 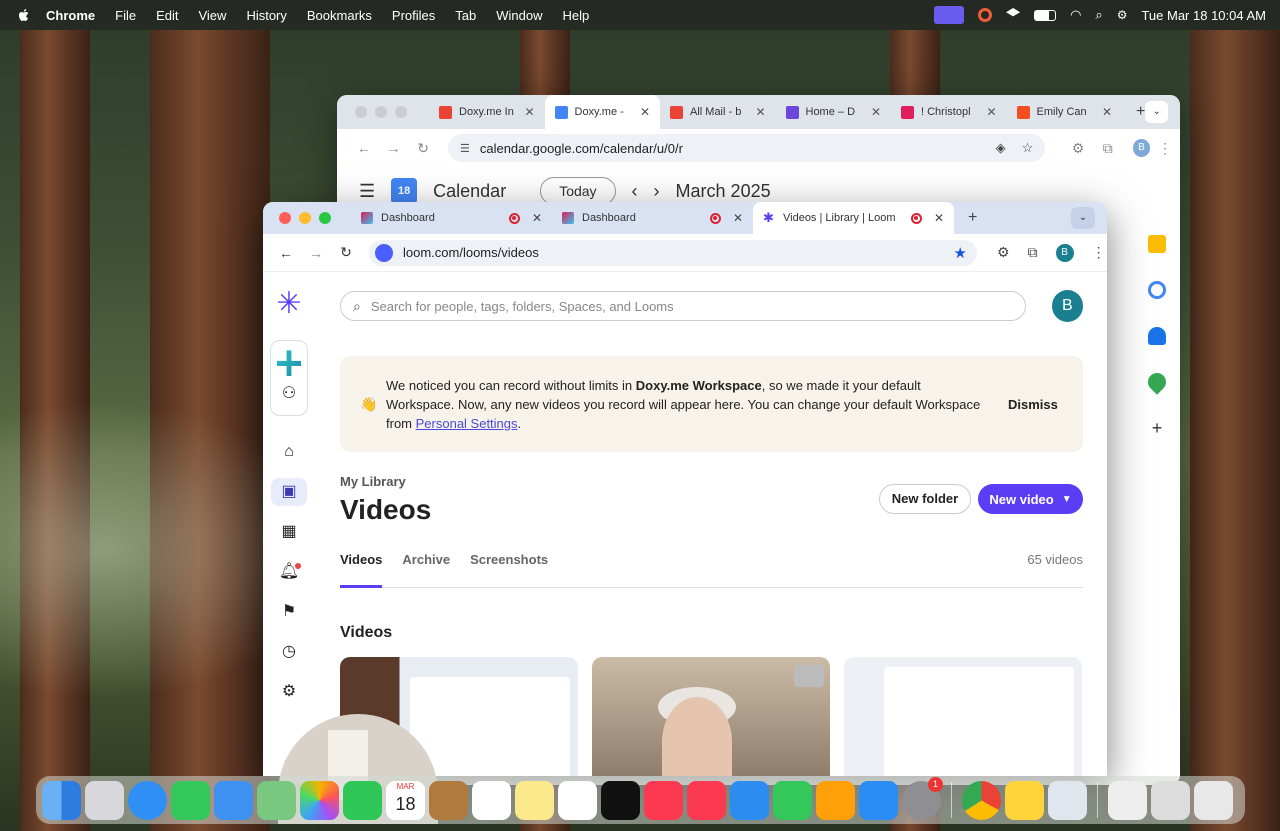 I want to click on back-url-field: ☰ calendar.google.com/calendar/u/0/r ◈ ☆, so click(x=746, y=148).